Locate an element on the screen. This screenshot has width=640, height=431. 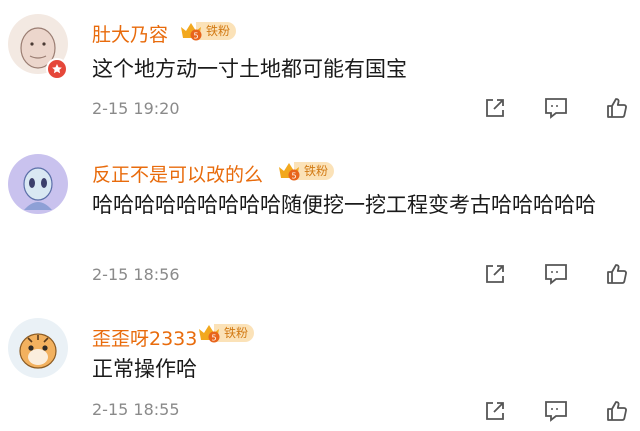
timestamp: 2-15 18:55 is located at coordinates (136, 409).